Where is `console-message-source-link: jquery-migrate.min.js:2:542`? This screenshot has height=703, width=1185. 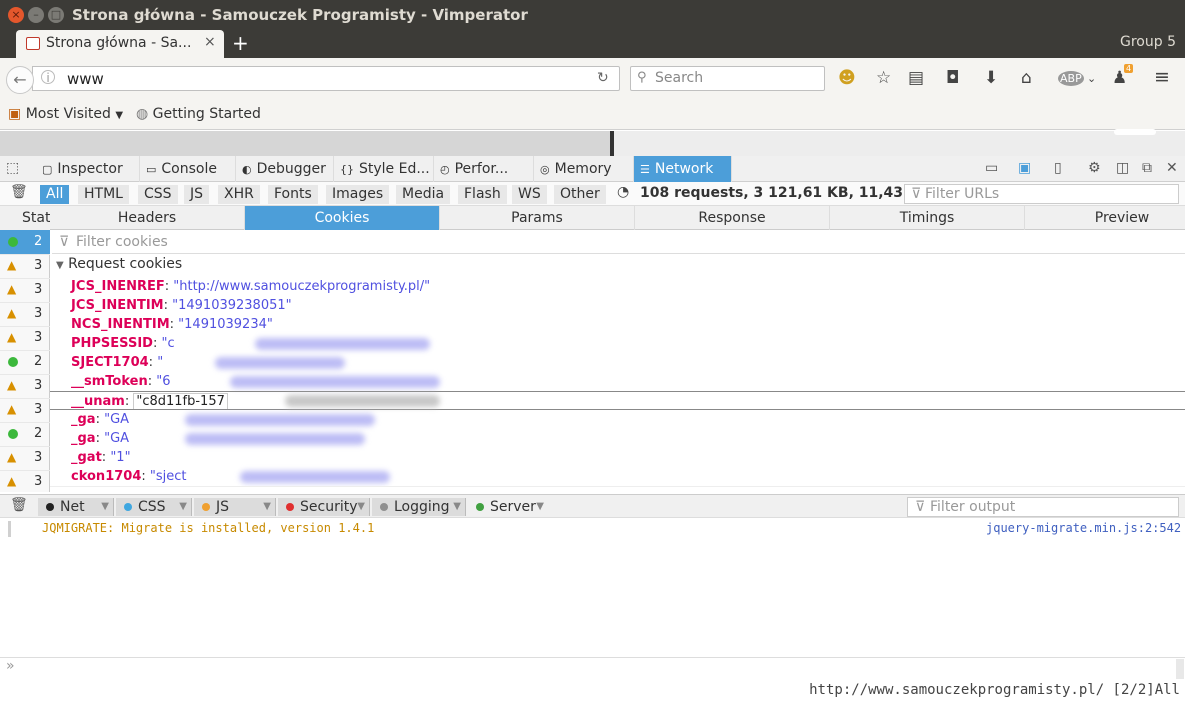
console-message-source-link: jquery-migrate.min.js:2:542 is located at coordinates (1083, 528).